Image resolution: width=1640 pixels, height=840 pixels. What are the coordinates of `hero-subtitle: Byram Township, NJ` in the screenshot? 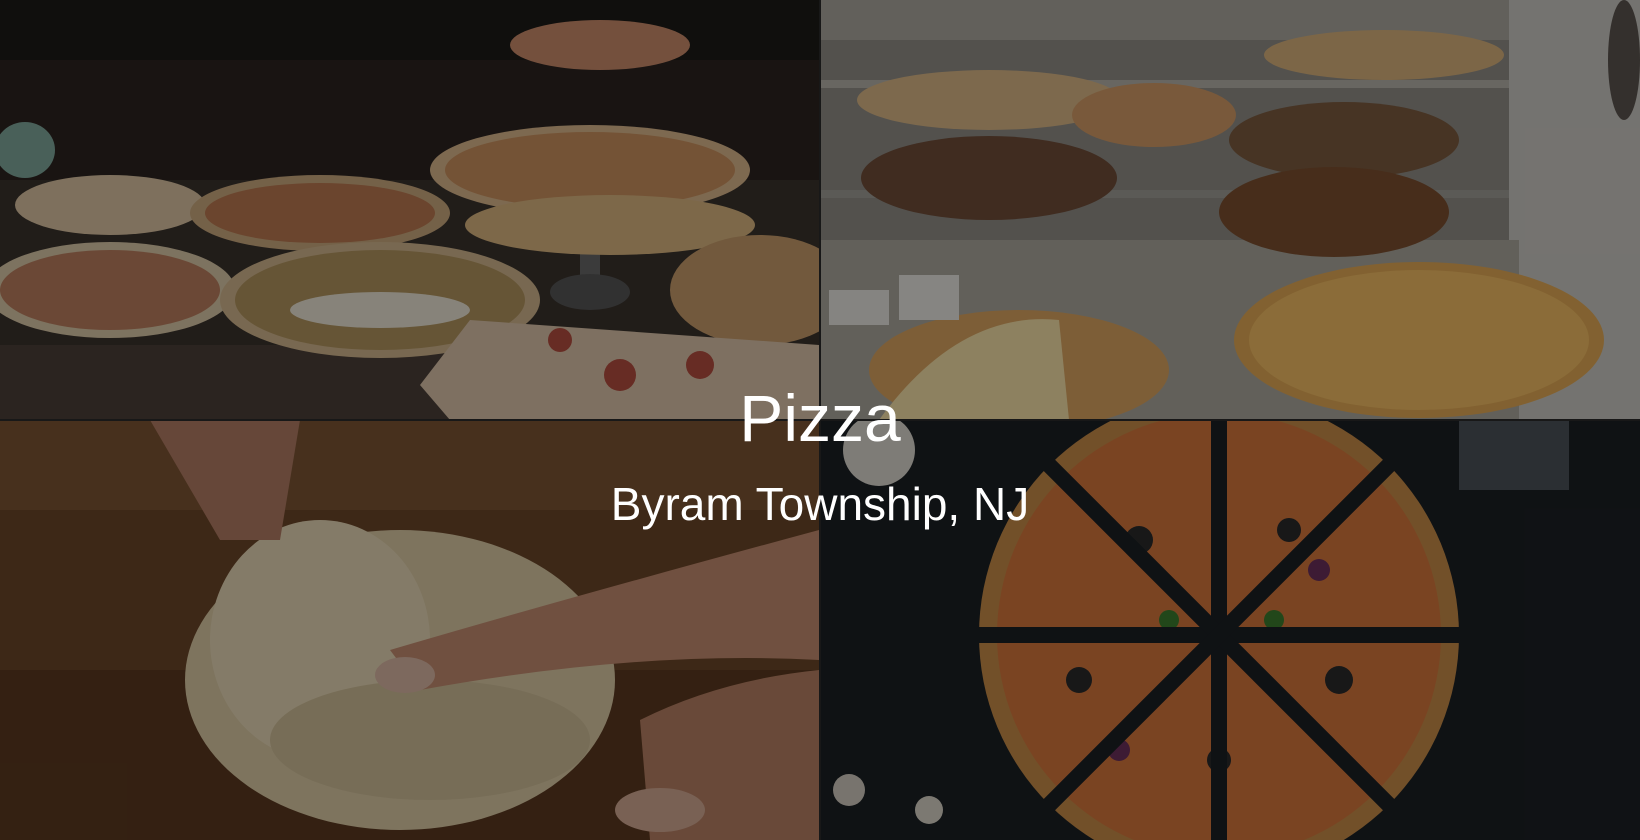 It's located at (820, 504).